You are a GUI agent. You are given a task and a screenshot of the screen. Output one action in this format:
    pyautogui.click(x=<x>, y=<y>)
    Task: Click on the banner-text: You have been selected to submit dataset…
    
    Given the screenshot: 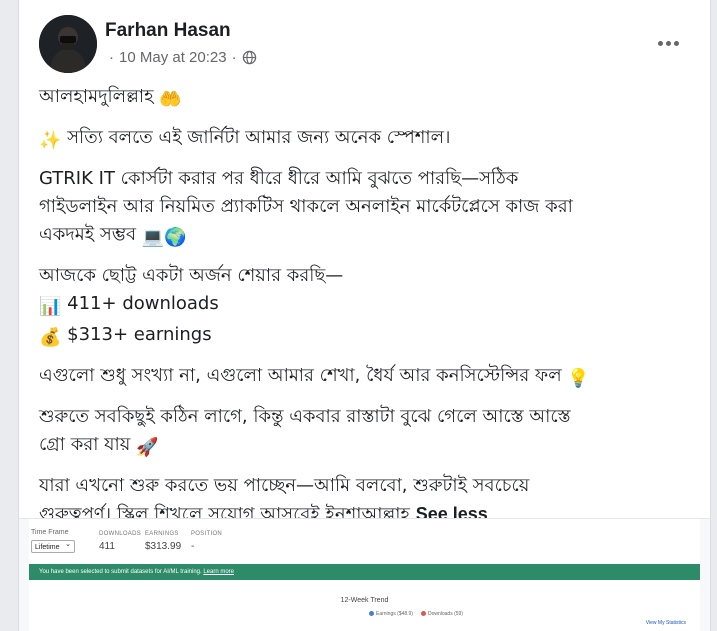 What is the action you would take?
    pyautogui.click(x=120, y=572)
    